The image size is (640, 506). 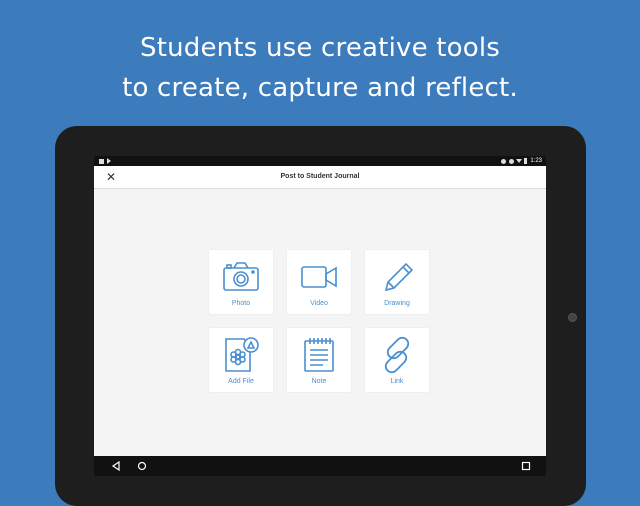 I want to click on tablet-camera, so click(x=572, y=317).